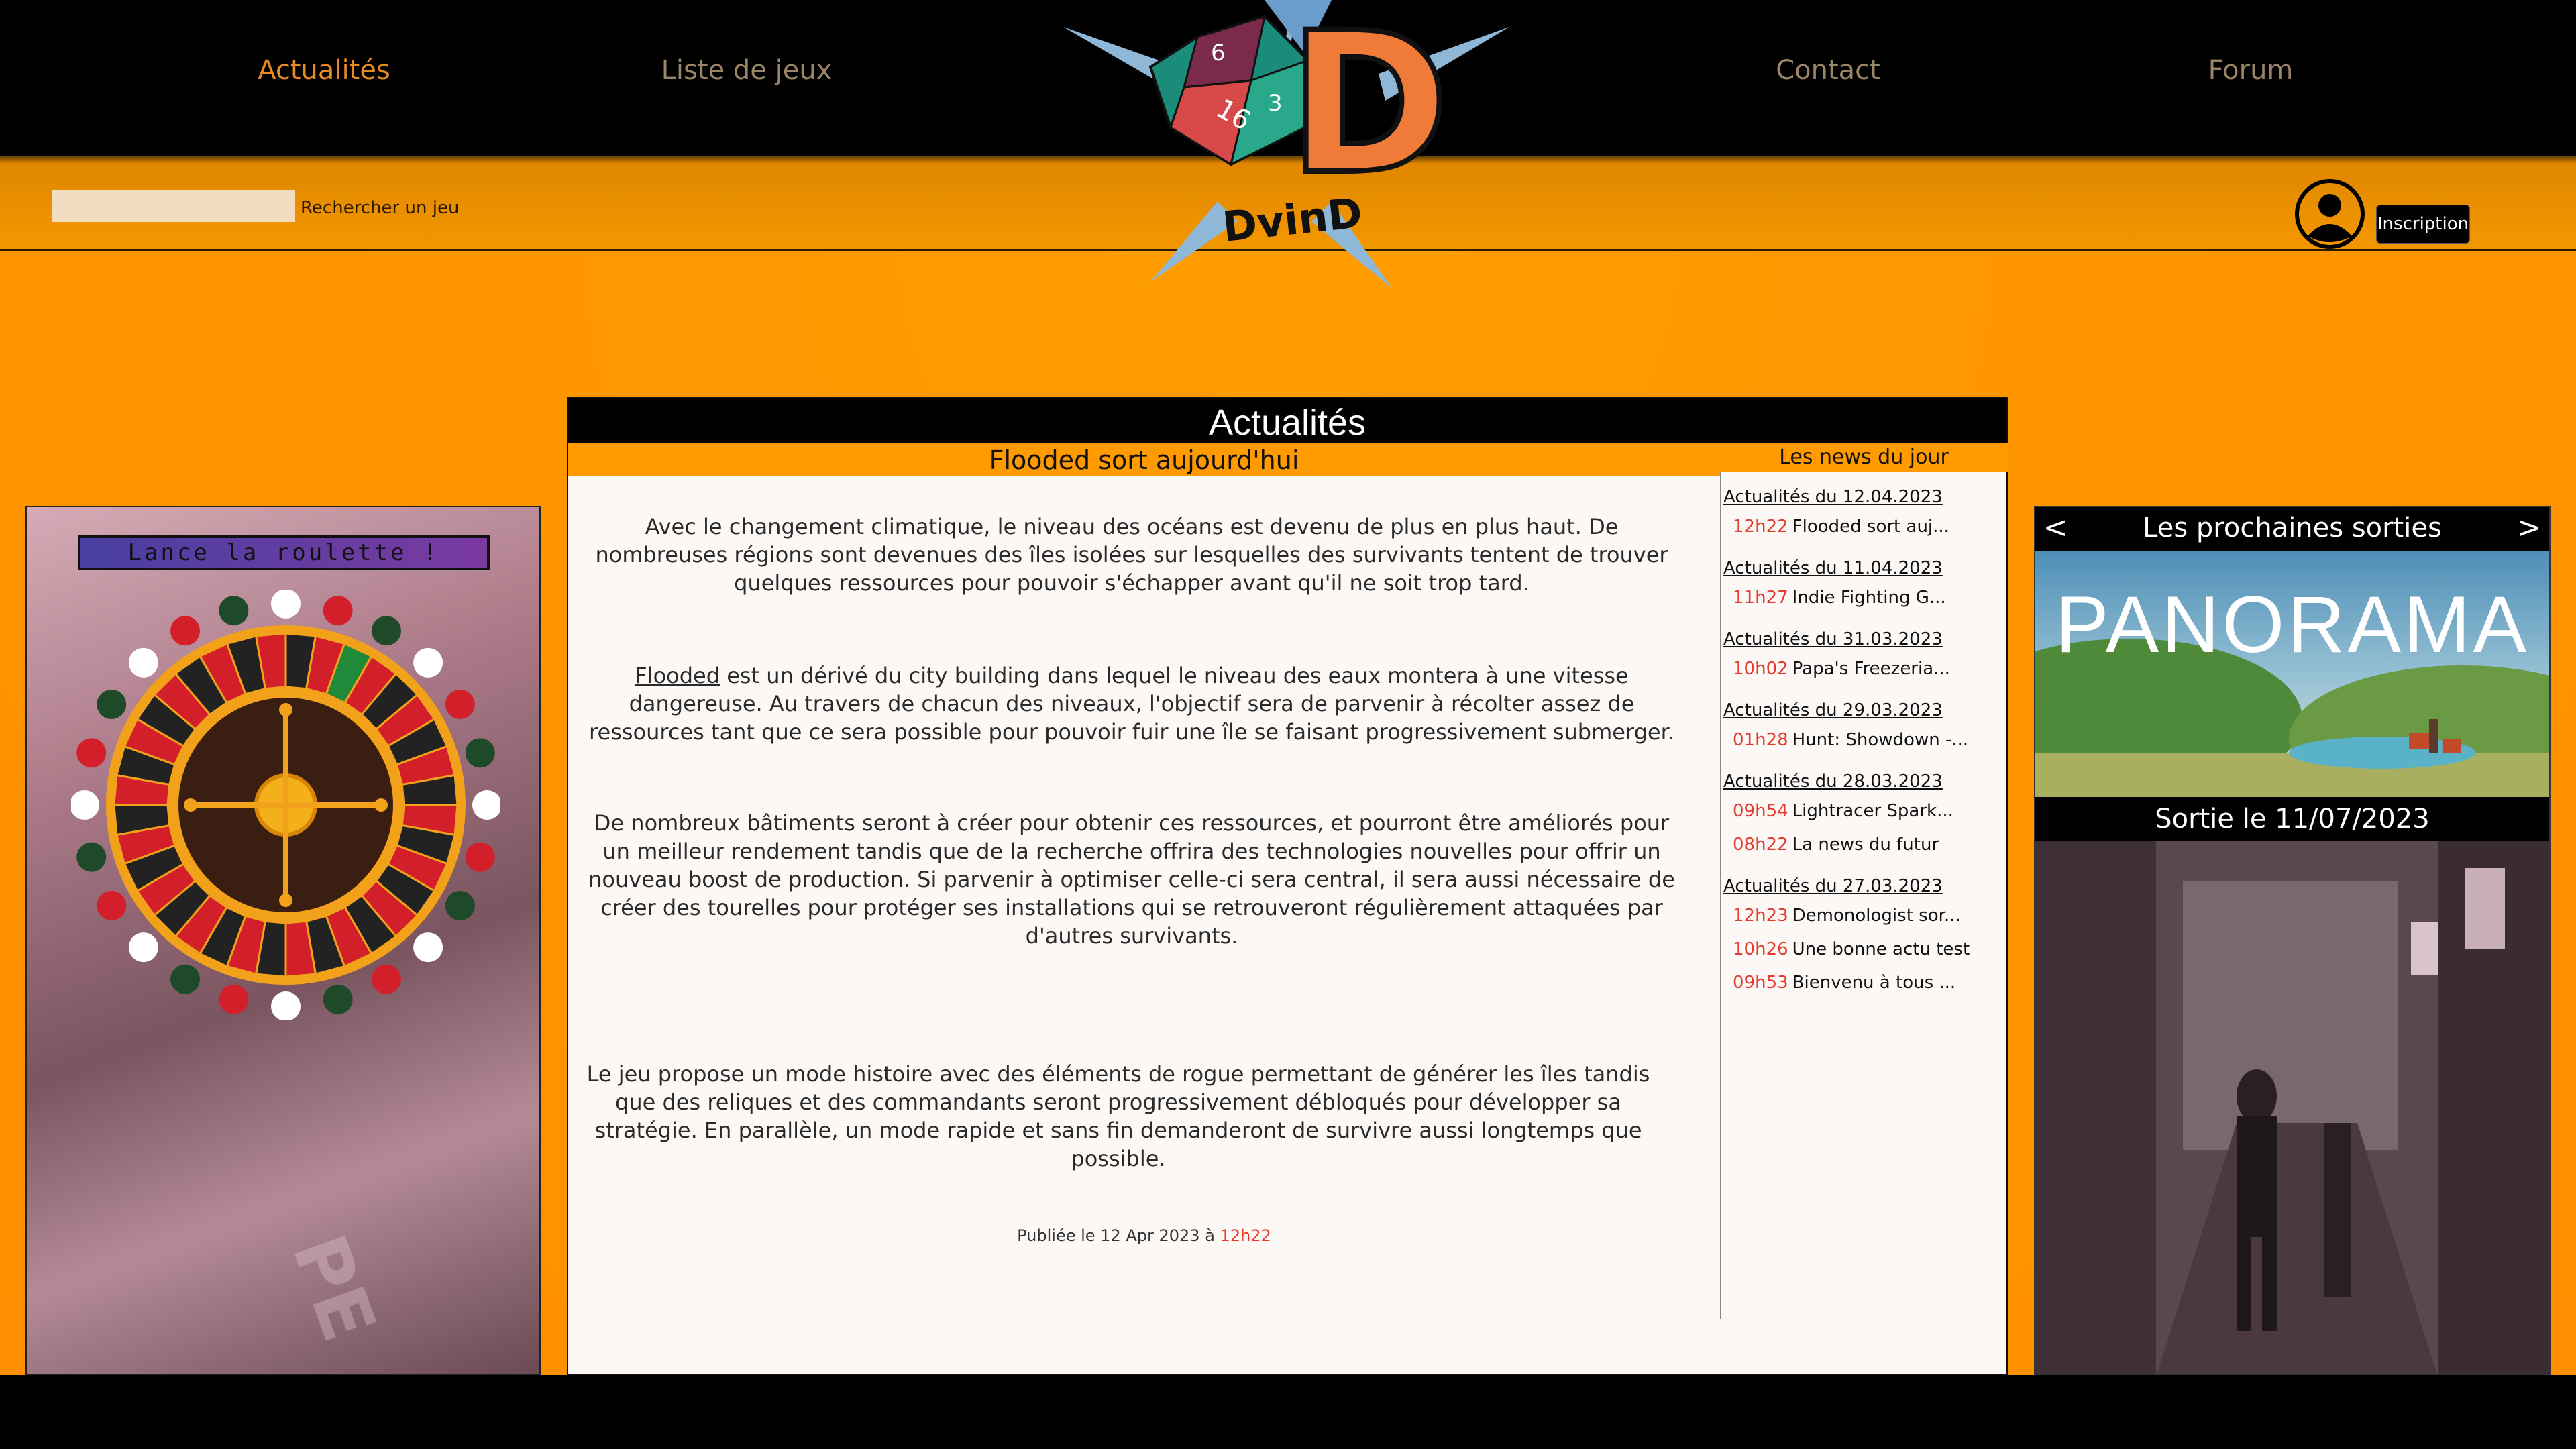 The width and height of the screenshot is (2576, 1449). Describe the element at coordinates (2329, 214) in the screenshot. I see `user-account-icon` at that location.